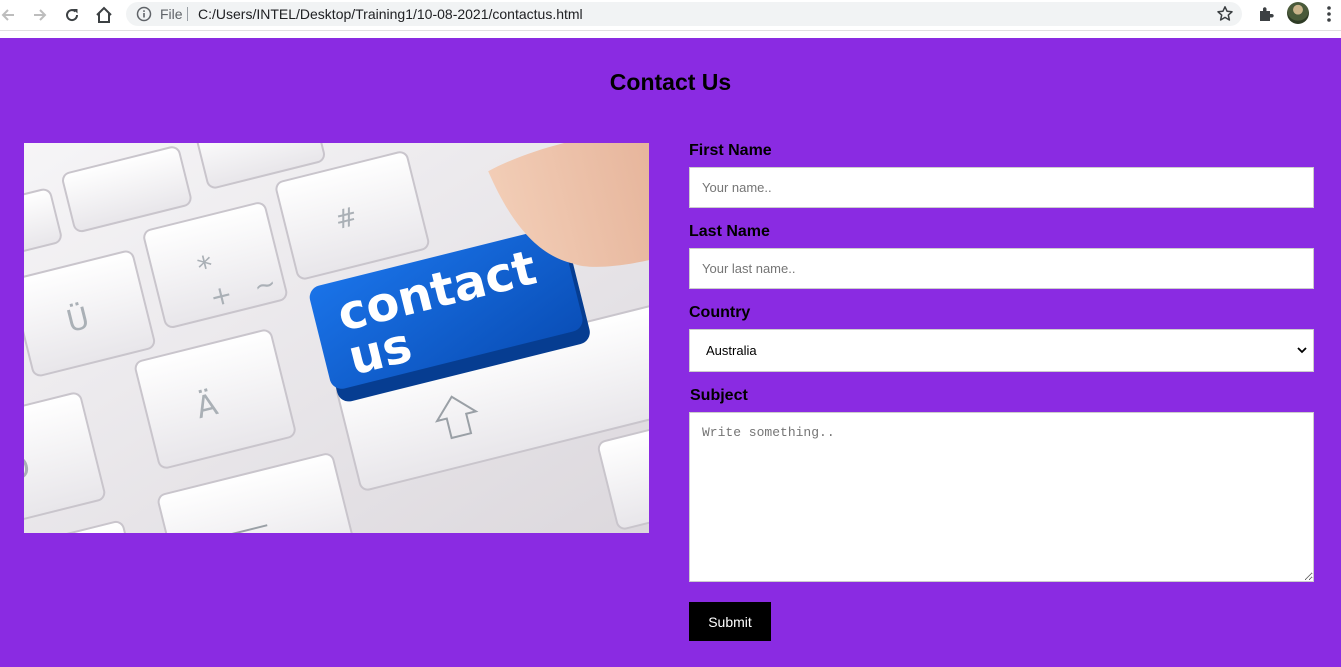 The image size is (1341, 667). I want to click on country-select: Australia, so click(1001, 350).